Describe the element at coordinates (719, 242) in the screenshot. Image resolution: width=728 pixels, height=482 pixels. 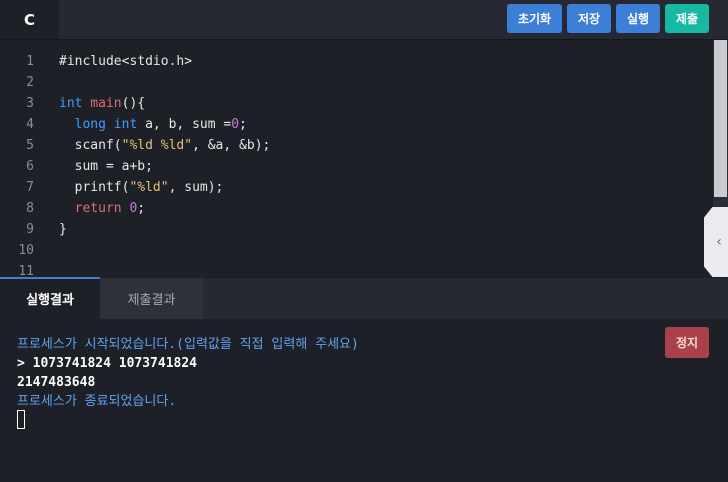
I see `chevron-left-icon: ‹` at that location.